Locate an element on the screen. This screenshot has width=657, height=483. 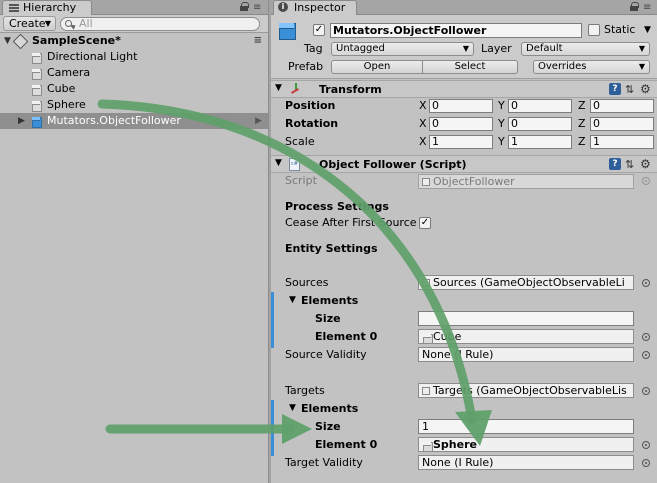
object-follower-title: Object Follower (Script) is located at coordinates (393, 164).